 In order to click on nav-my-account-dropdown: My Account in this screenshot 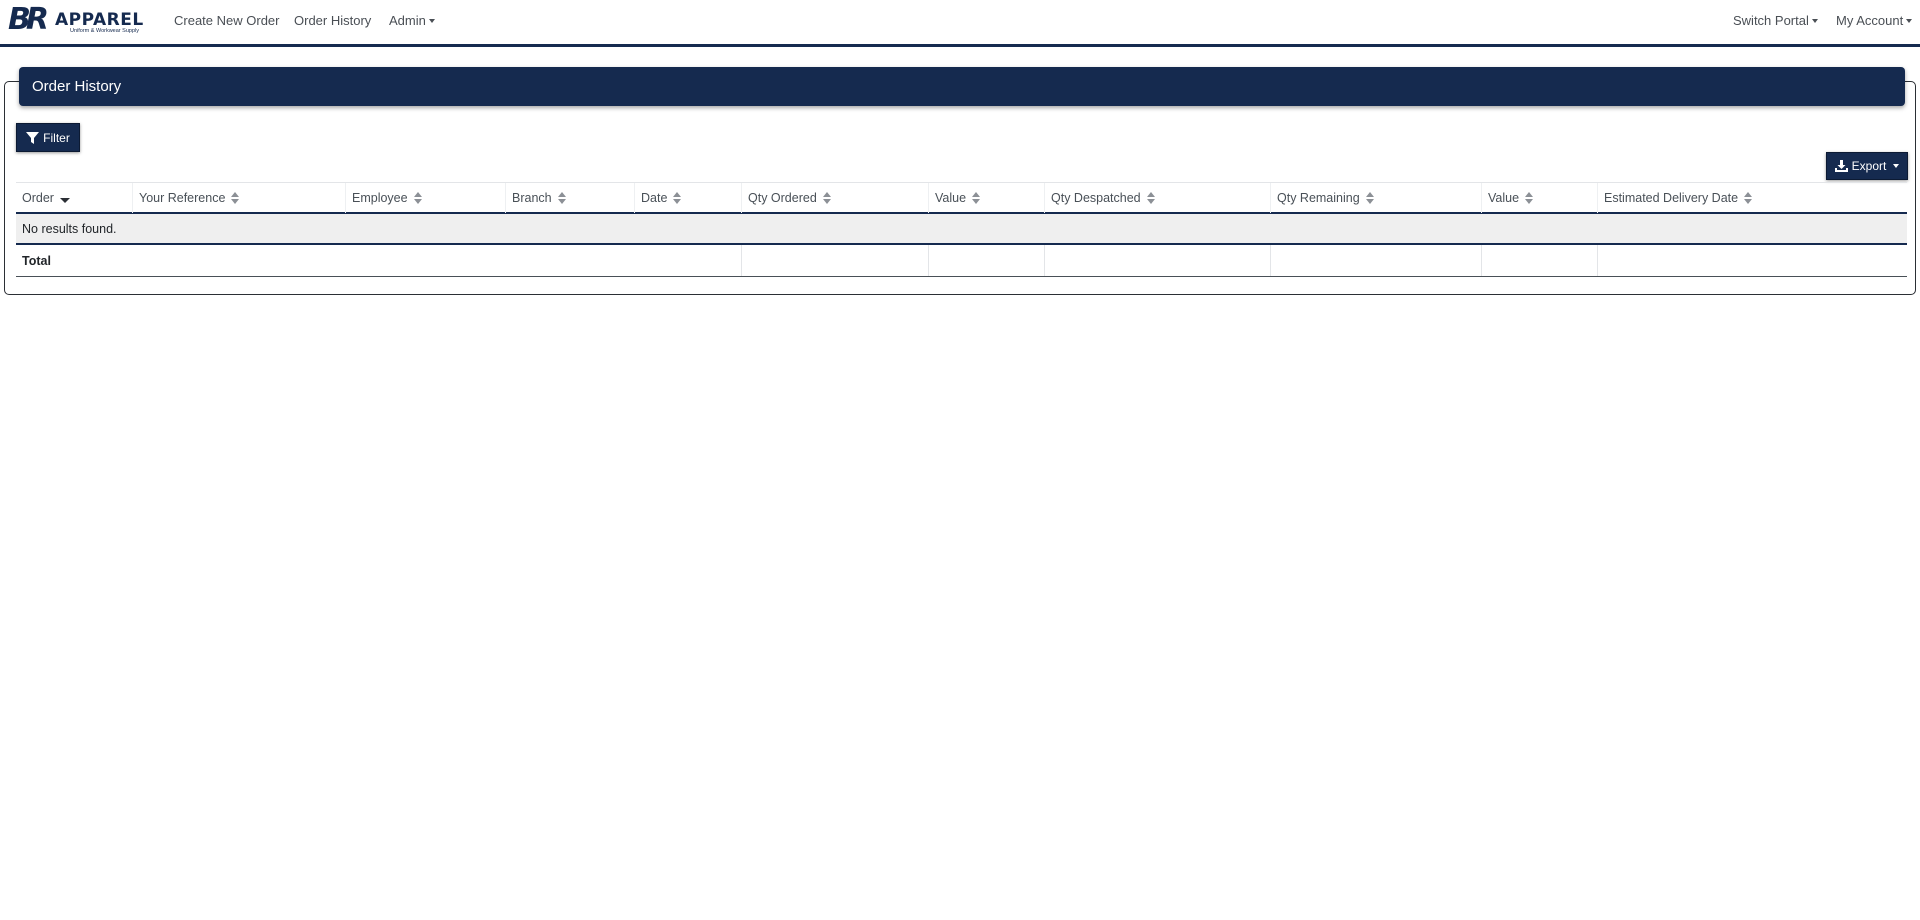, I will do `click(1874, 20)`.